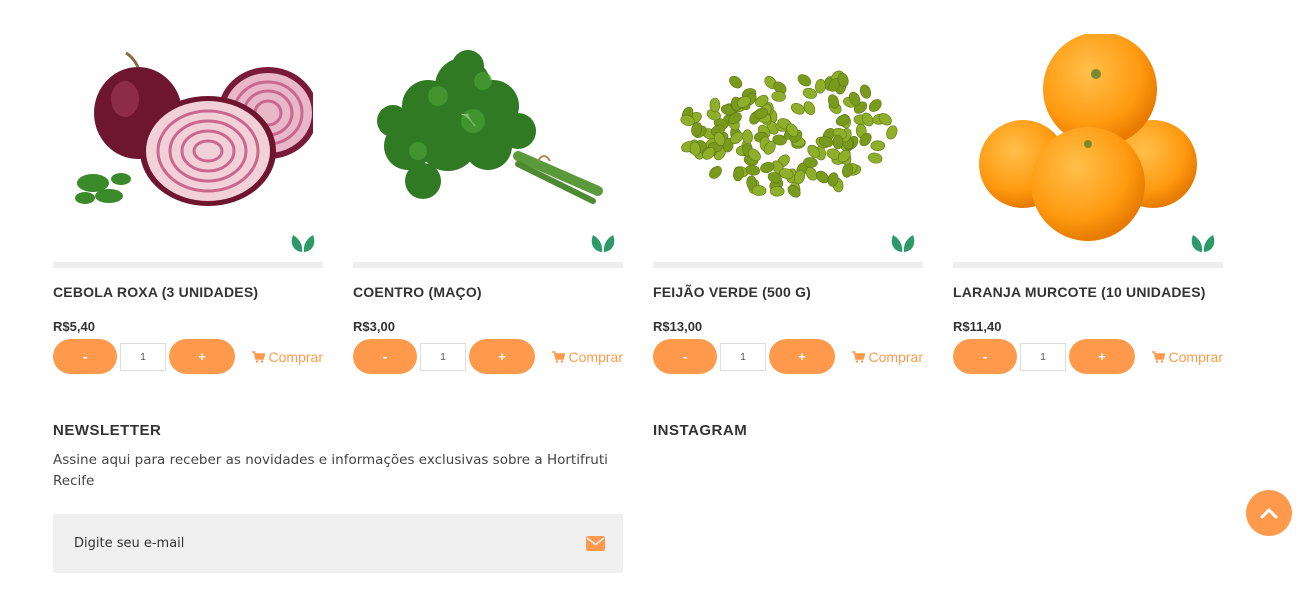 Image resolution: width=1310 pixels, height=597 pixels. I want to click on scroll-top-button, so click(1269, 513).